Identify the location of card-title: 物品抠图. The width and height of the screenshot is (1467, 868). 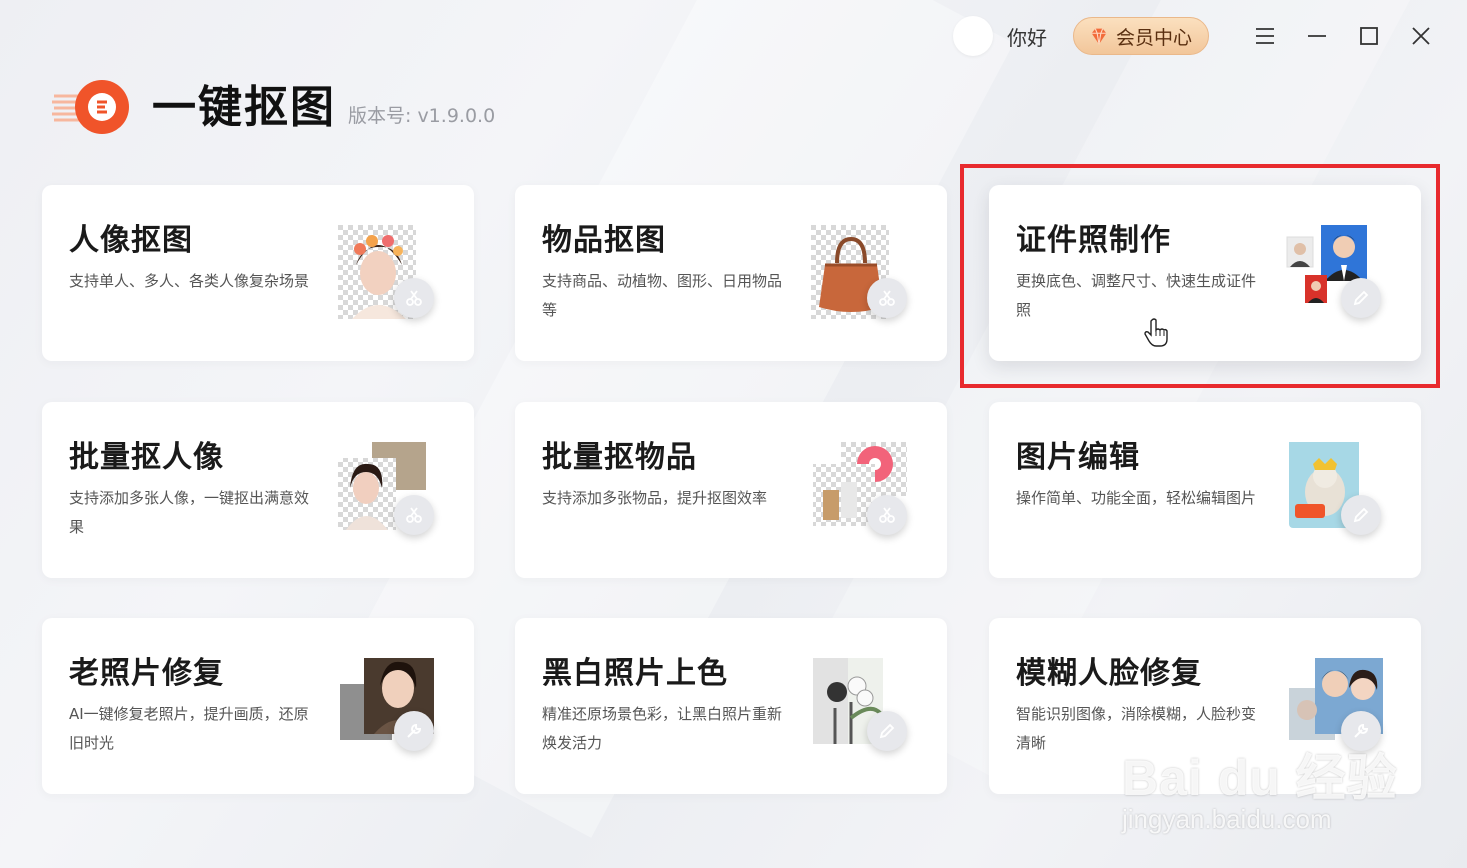
(604, 240).